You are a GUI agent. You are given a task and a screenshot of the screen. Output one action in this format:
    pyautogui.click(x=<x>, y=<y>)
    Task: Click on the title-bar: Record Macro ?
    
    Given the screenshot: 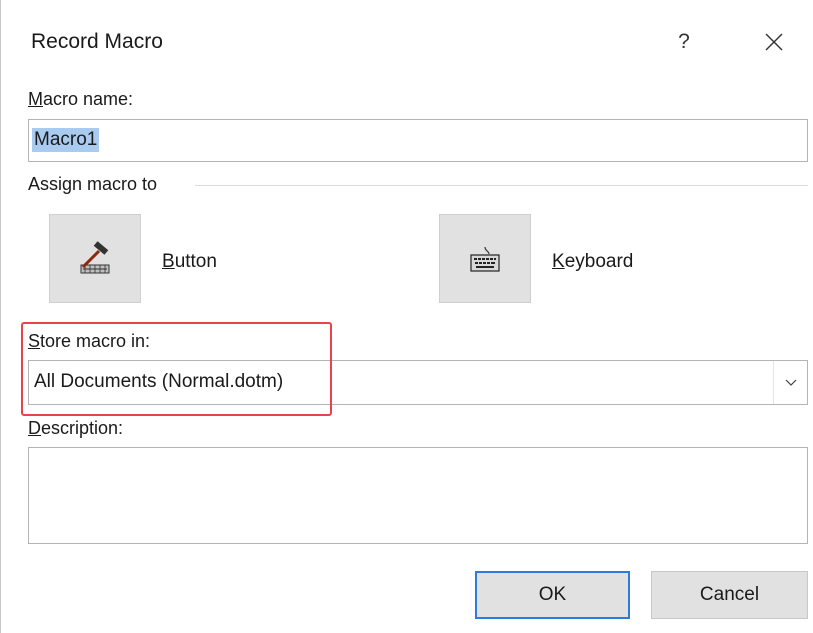 What is the action you would take?
    pyautogui.click(x=407, y=42)
    